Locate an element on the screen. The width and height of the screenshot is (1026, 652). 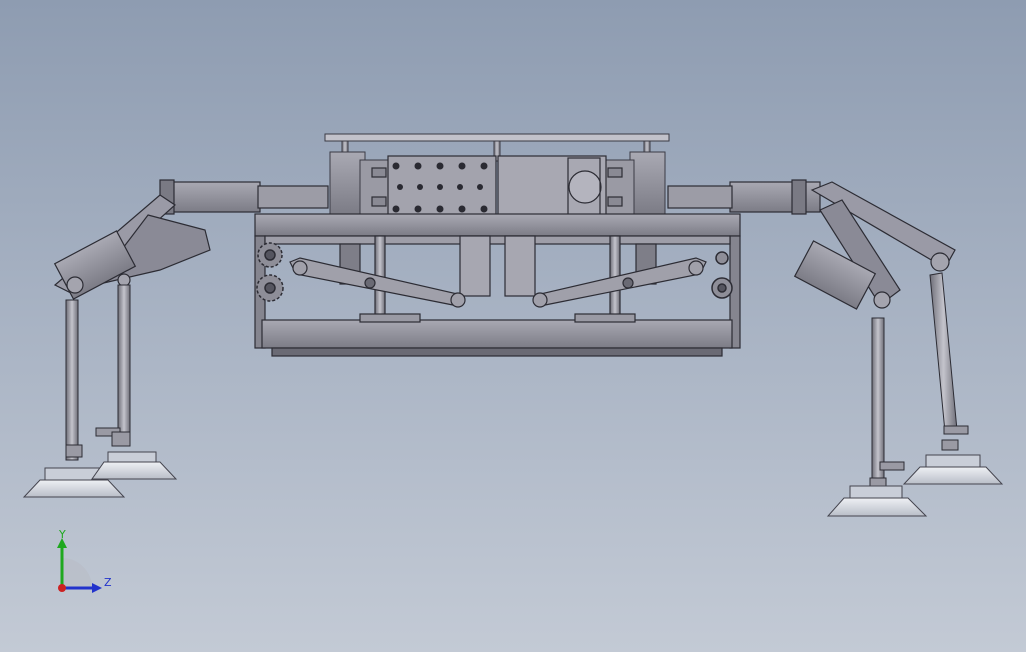
suction-cups is located at coordinates (513, 484).